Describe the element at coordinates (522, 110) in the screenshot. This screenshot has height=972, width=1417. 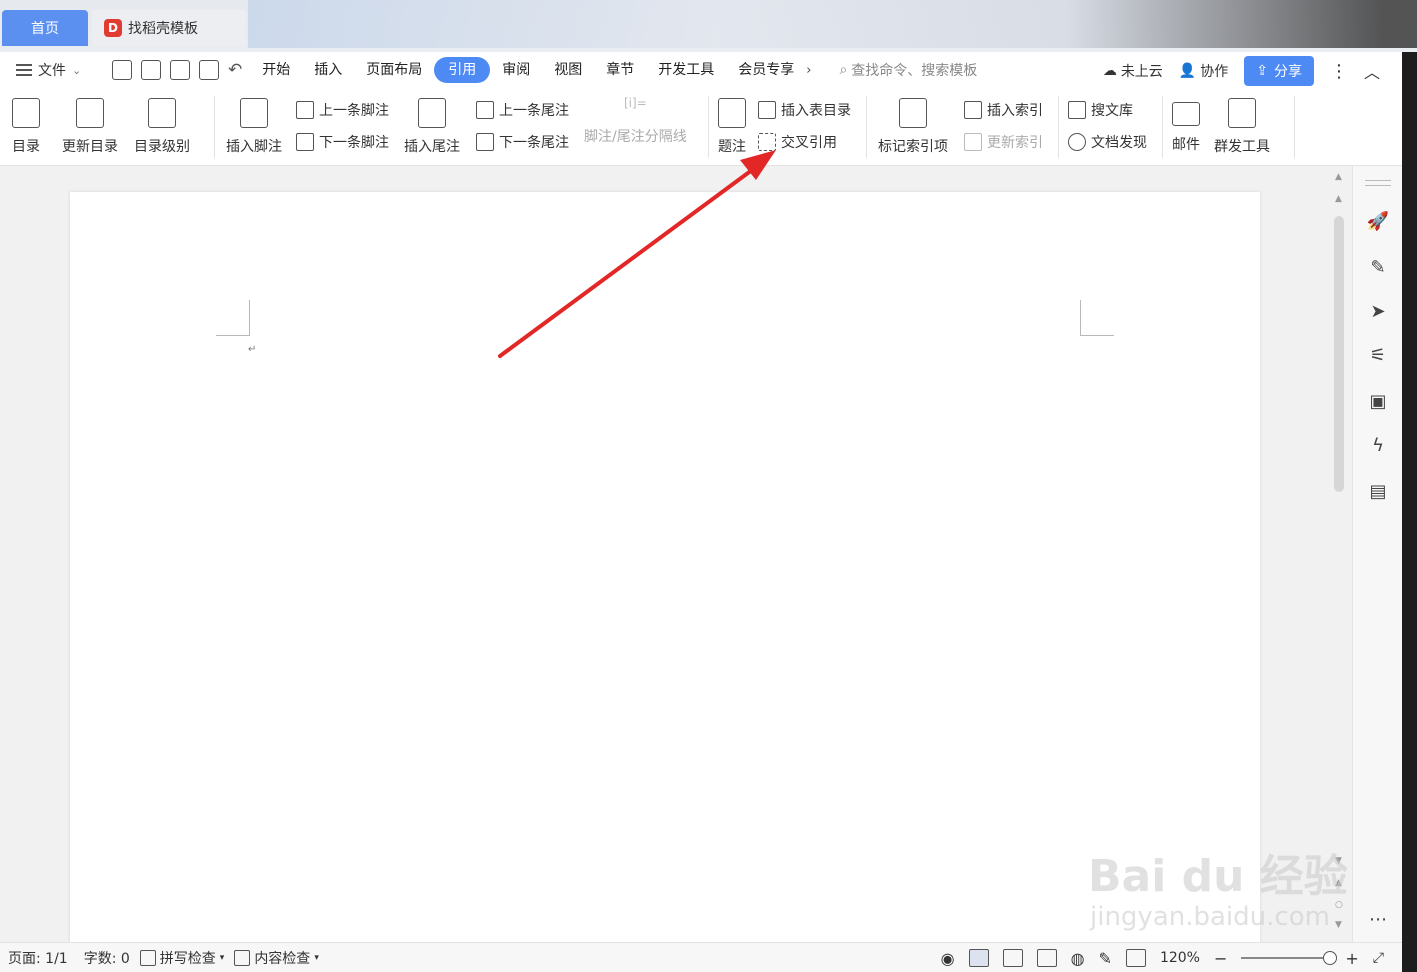
I see `prev-endnote-button: 上一条尾注` at that location.